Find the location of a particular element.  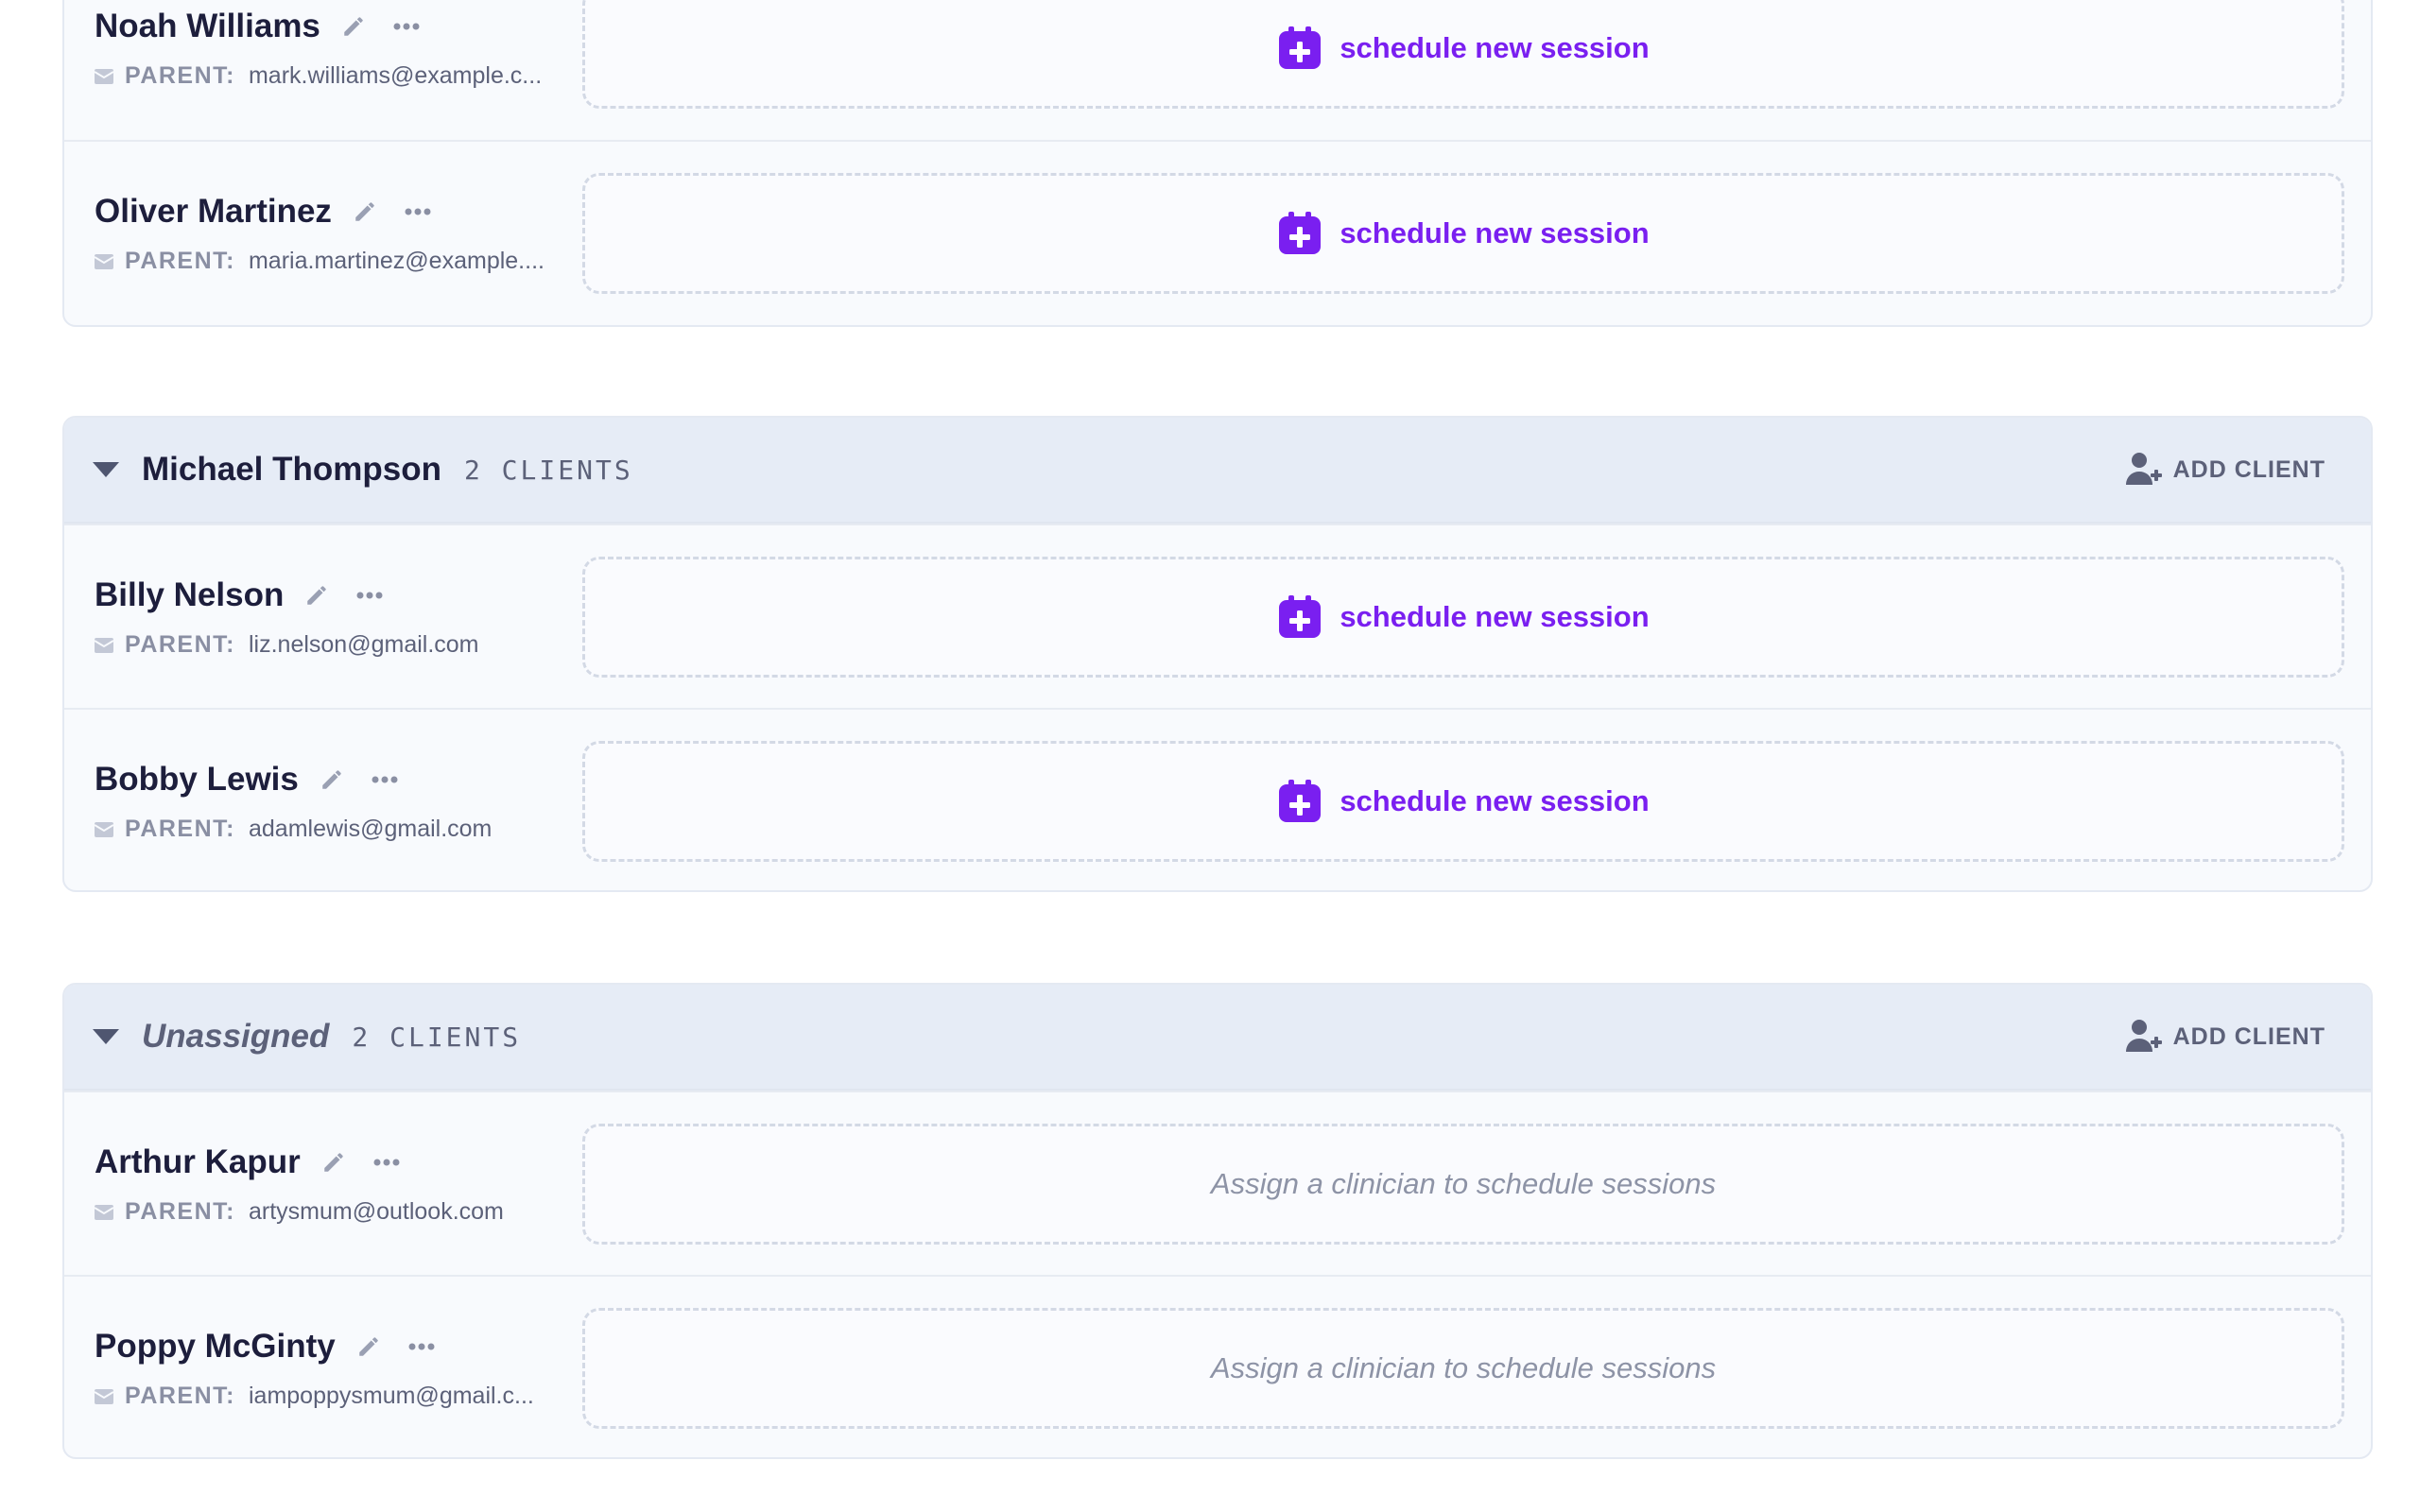

parent-email: adamlewis@gmail.com is located at coordinates (370, 829).